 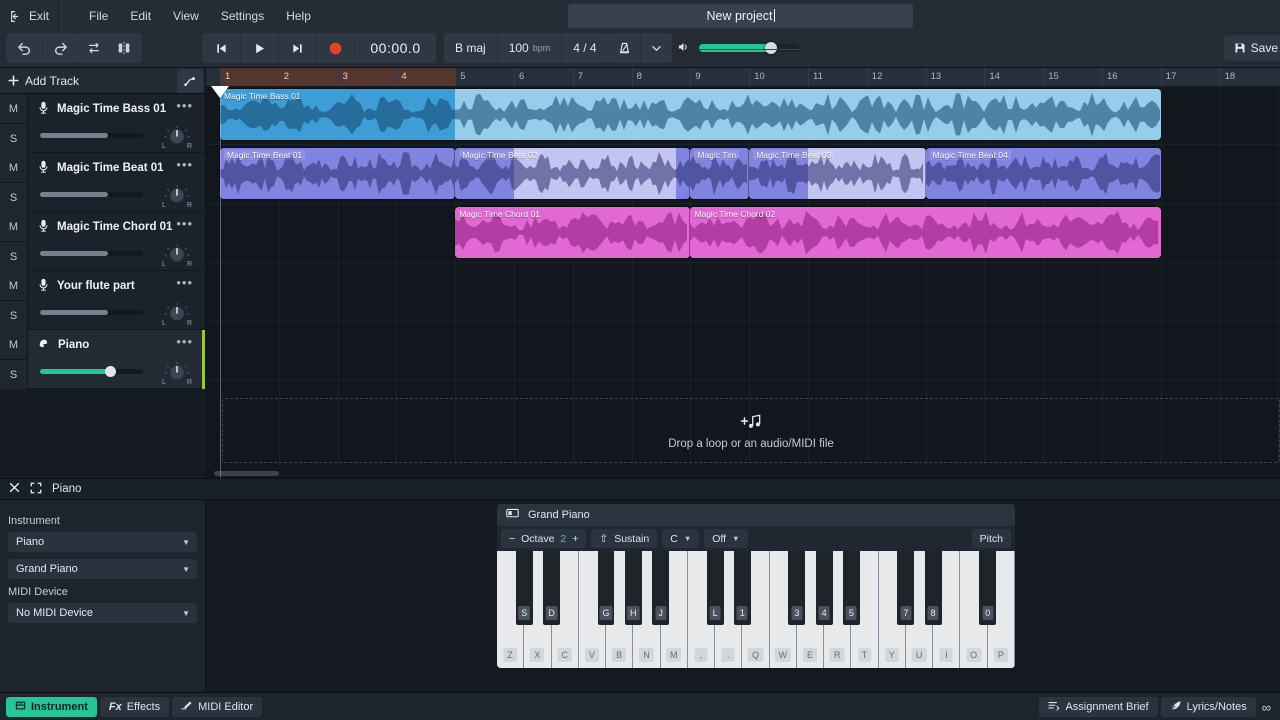 What do you see at coordinates (690, 114) in the screenshot?
I see `clip-0: Magic Time Bass 01` at bounding box center [690, 114].